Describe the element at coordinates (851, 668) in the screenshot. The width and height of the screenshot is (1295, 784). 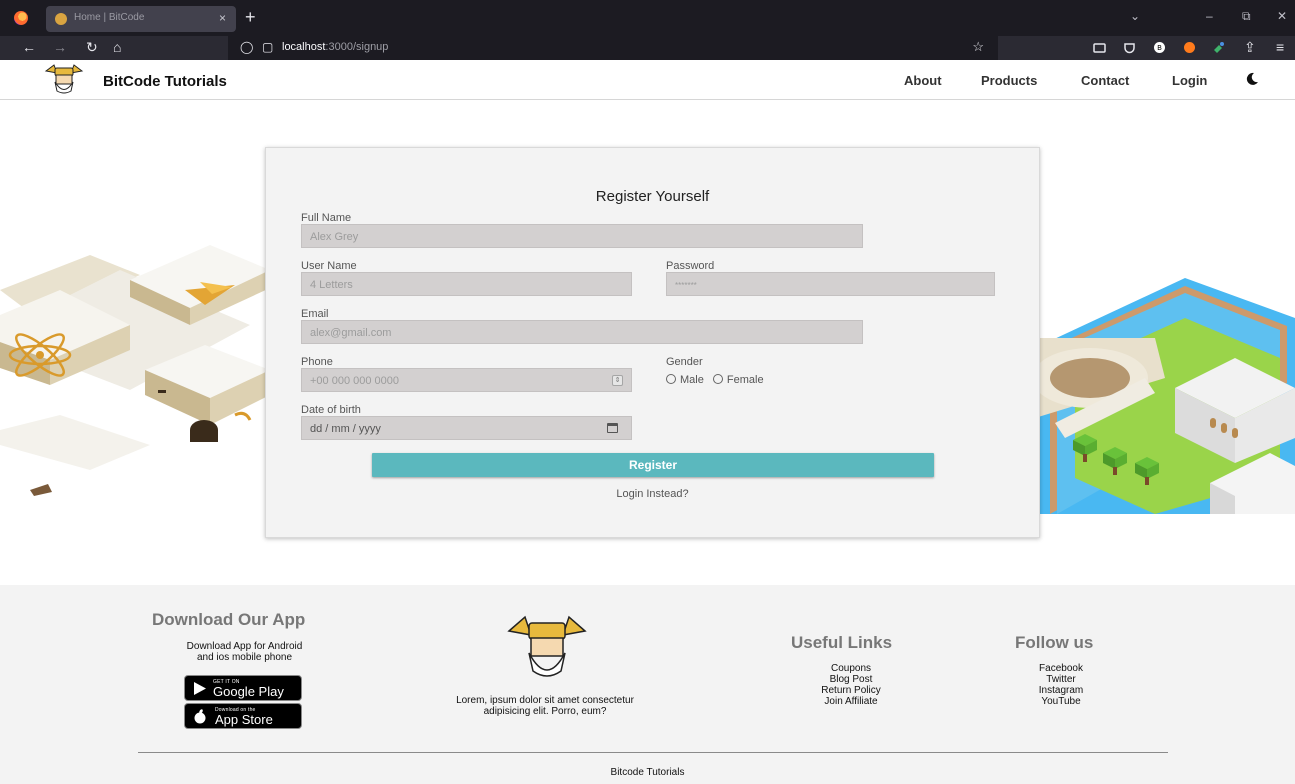
I see `link-coupons: Coupons` at that location.